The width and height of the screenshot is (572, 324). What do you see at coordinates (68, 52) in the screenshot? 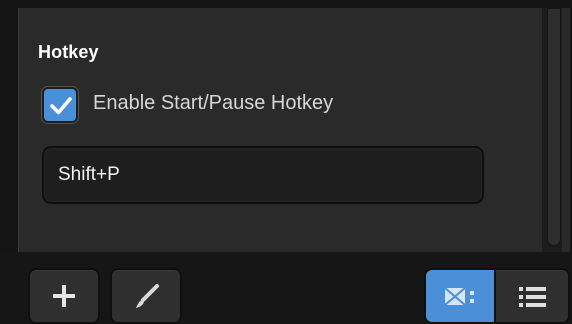
I see `hotkey-section-title: Hotkey` at bounding box center [68, 52].